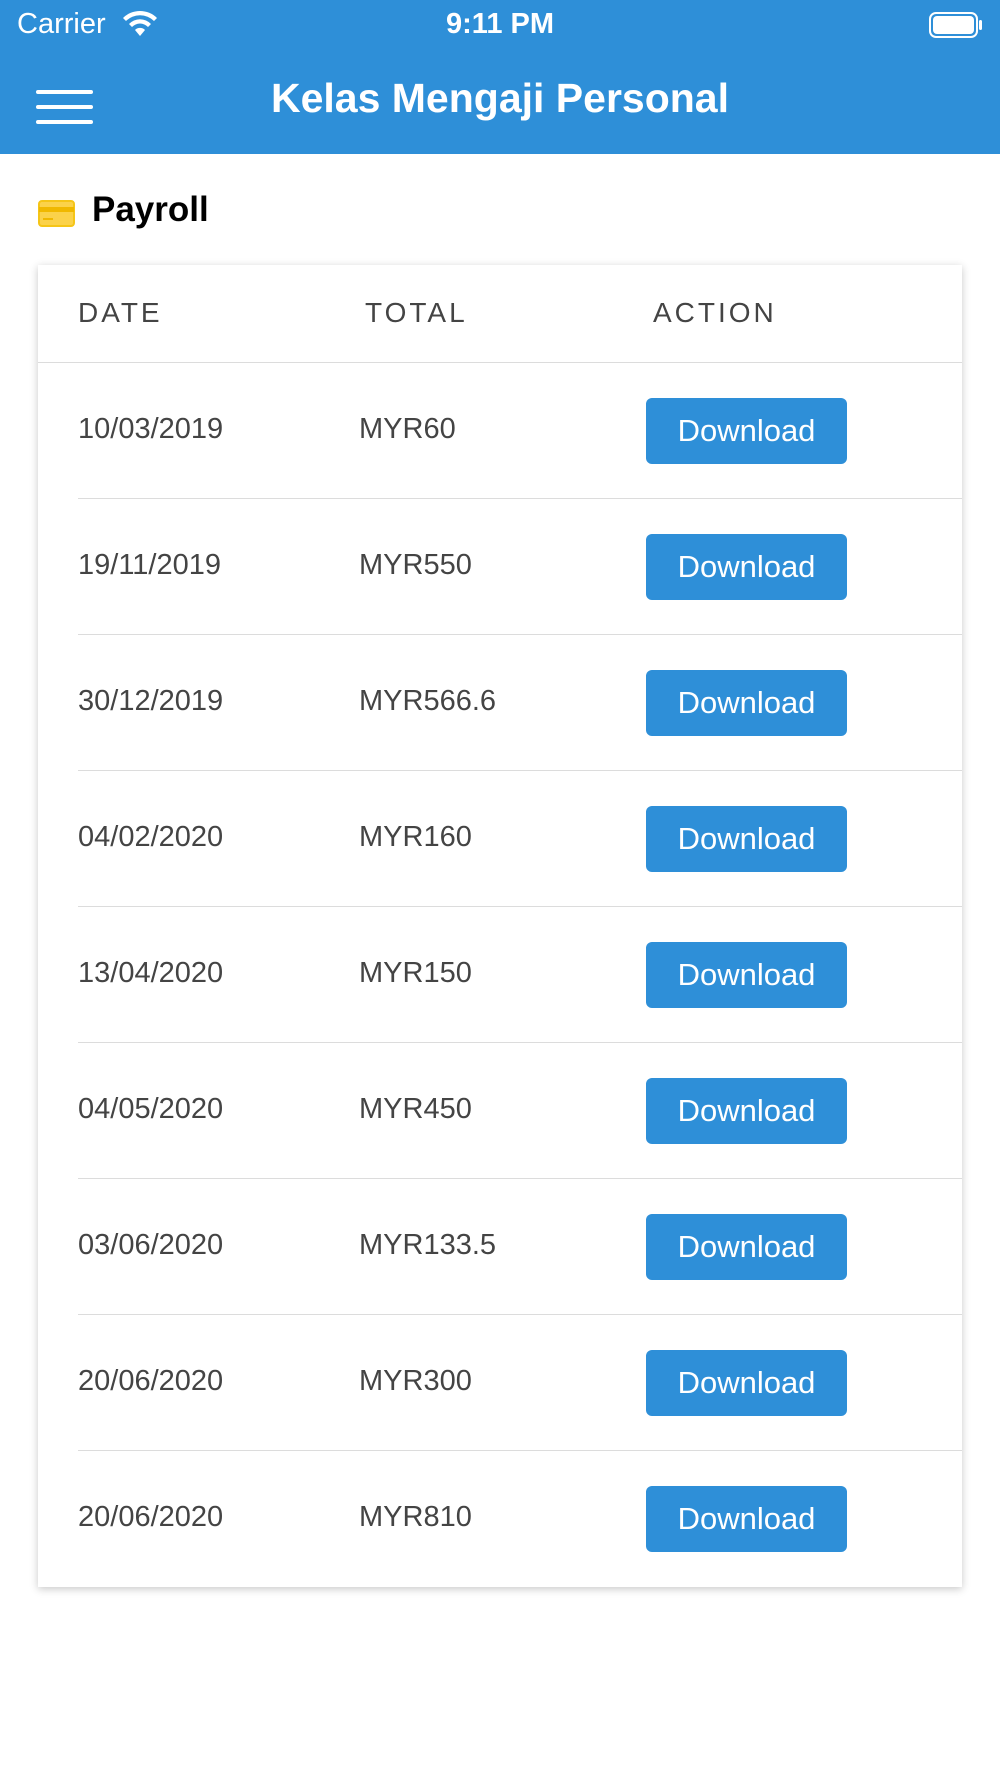  I want to click on row-date: 13/04/2020, so click(151, 973).